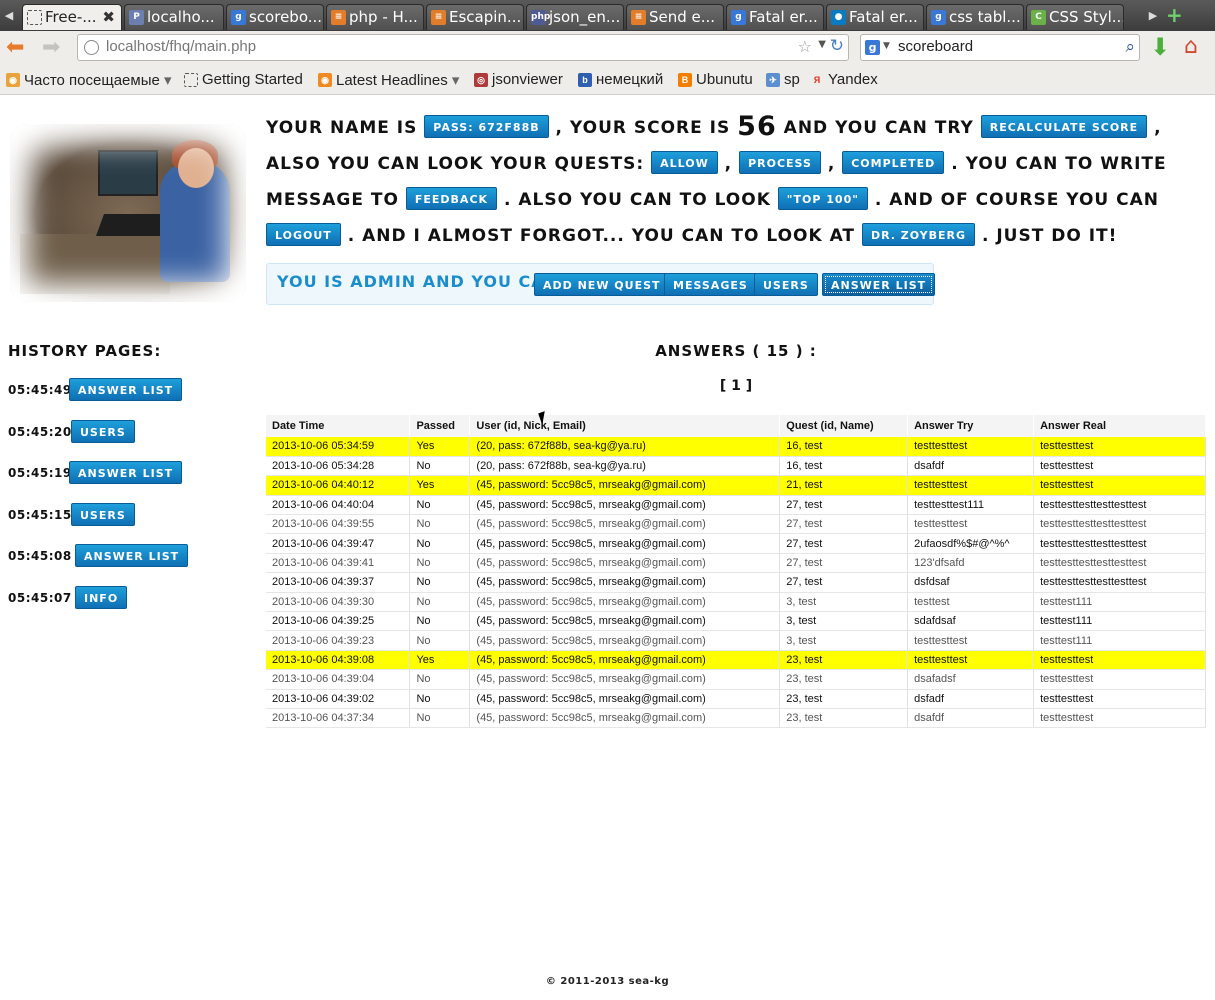 This screenshot has width=1215, height=1000. What do you see at coordinates (15, 48) in the screenshot?
I see `back-arrow-icon: ⬅` at bounding box center [15, 48].